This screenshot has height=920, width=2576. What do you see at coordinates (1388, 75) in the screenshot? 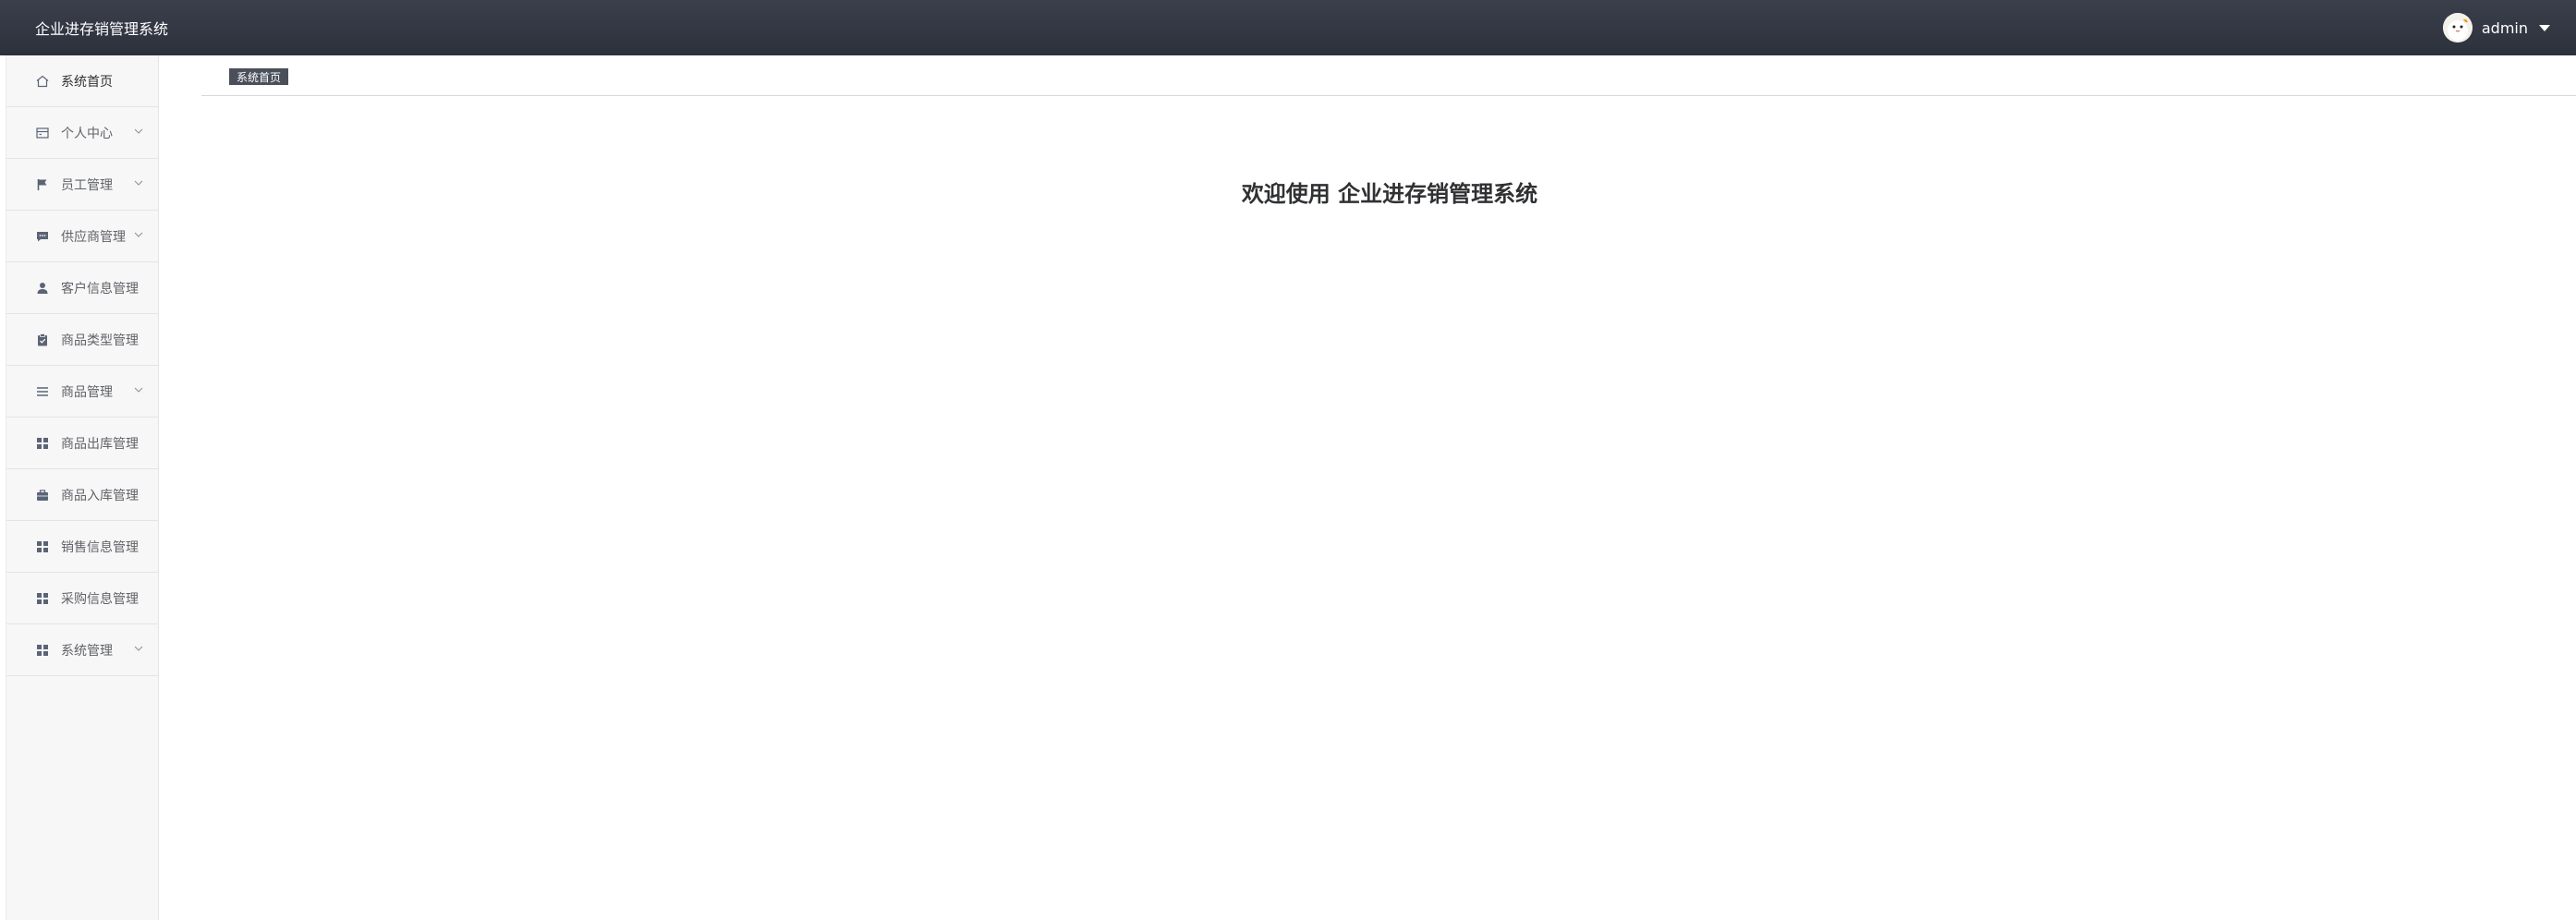
I see `tab-strip: 系统首页` at bounding box center [1388, 75].